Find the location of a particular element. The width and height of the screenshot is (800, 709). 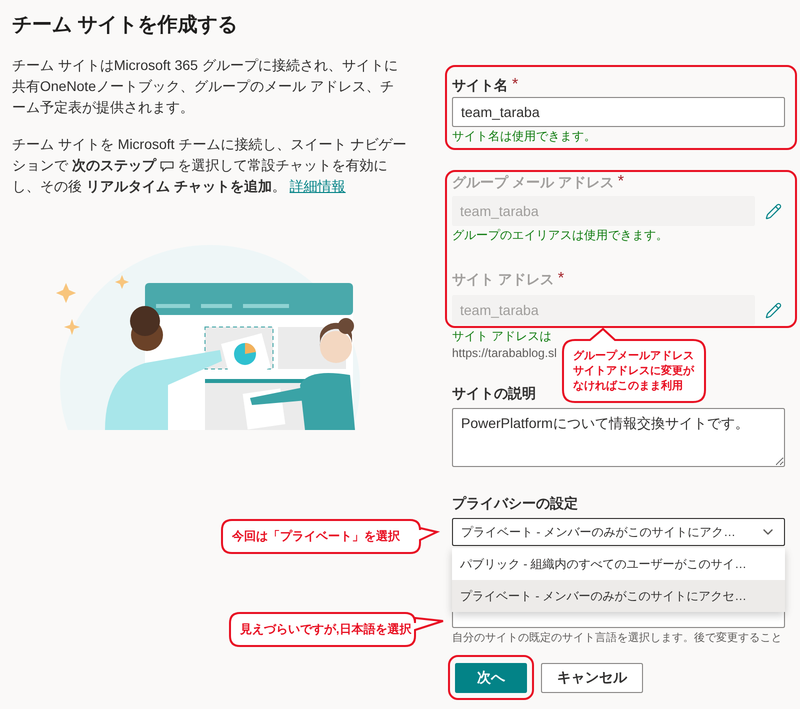

chat-icon is located at coordinates (167, 166).